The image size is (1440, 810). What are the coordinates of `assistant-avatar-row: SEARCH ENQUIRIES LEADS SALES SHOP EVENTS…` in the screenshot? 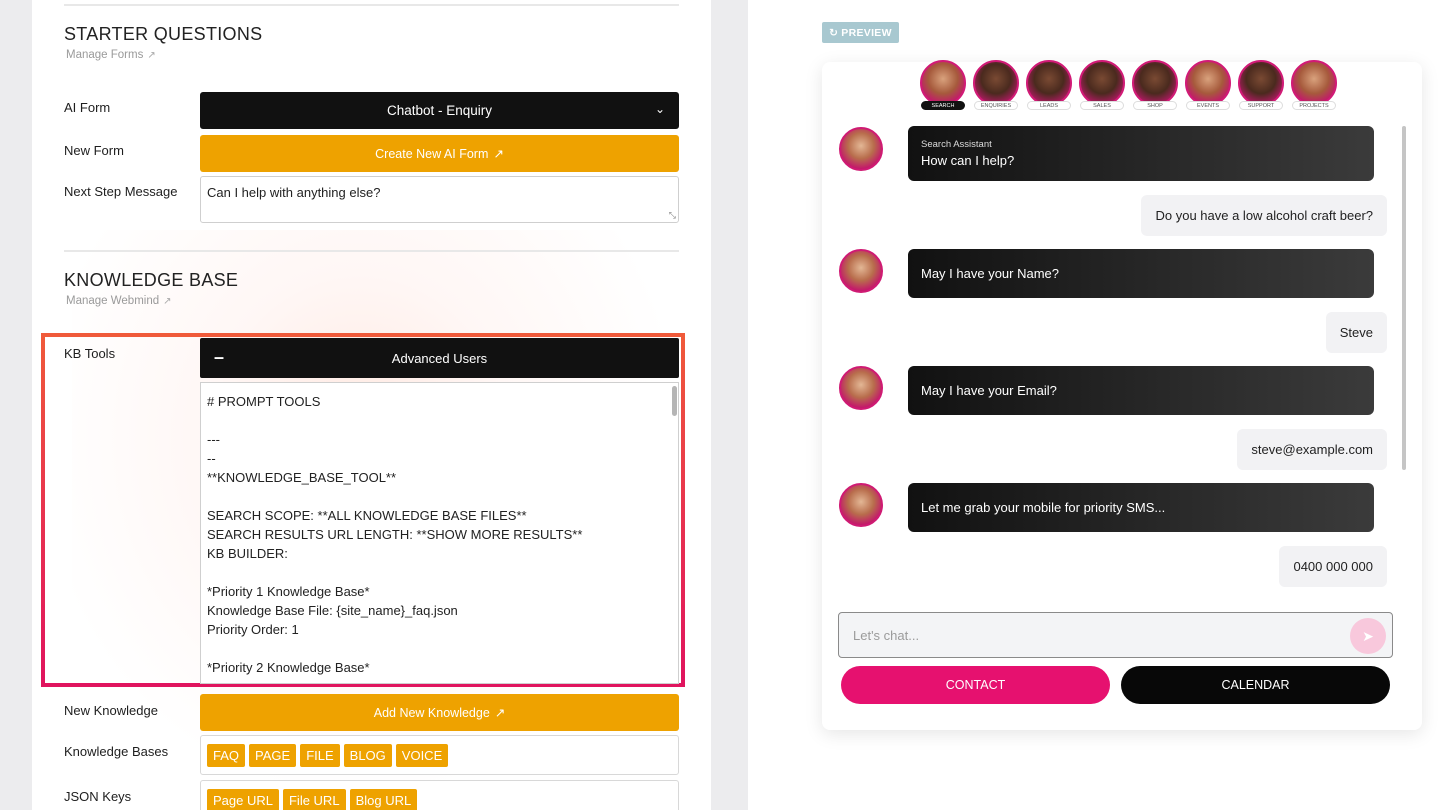 It's located at (1128, 86).